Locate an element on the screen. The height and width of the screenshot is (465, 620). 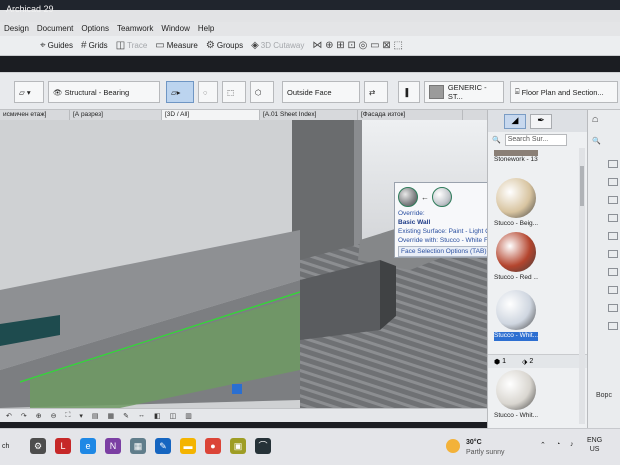
curved-wall-button: ◌ is located at coordinates (208, 92).